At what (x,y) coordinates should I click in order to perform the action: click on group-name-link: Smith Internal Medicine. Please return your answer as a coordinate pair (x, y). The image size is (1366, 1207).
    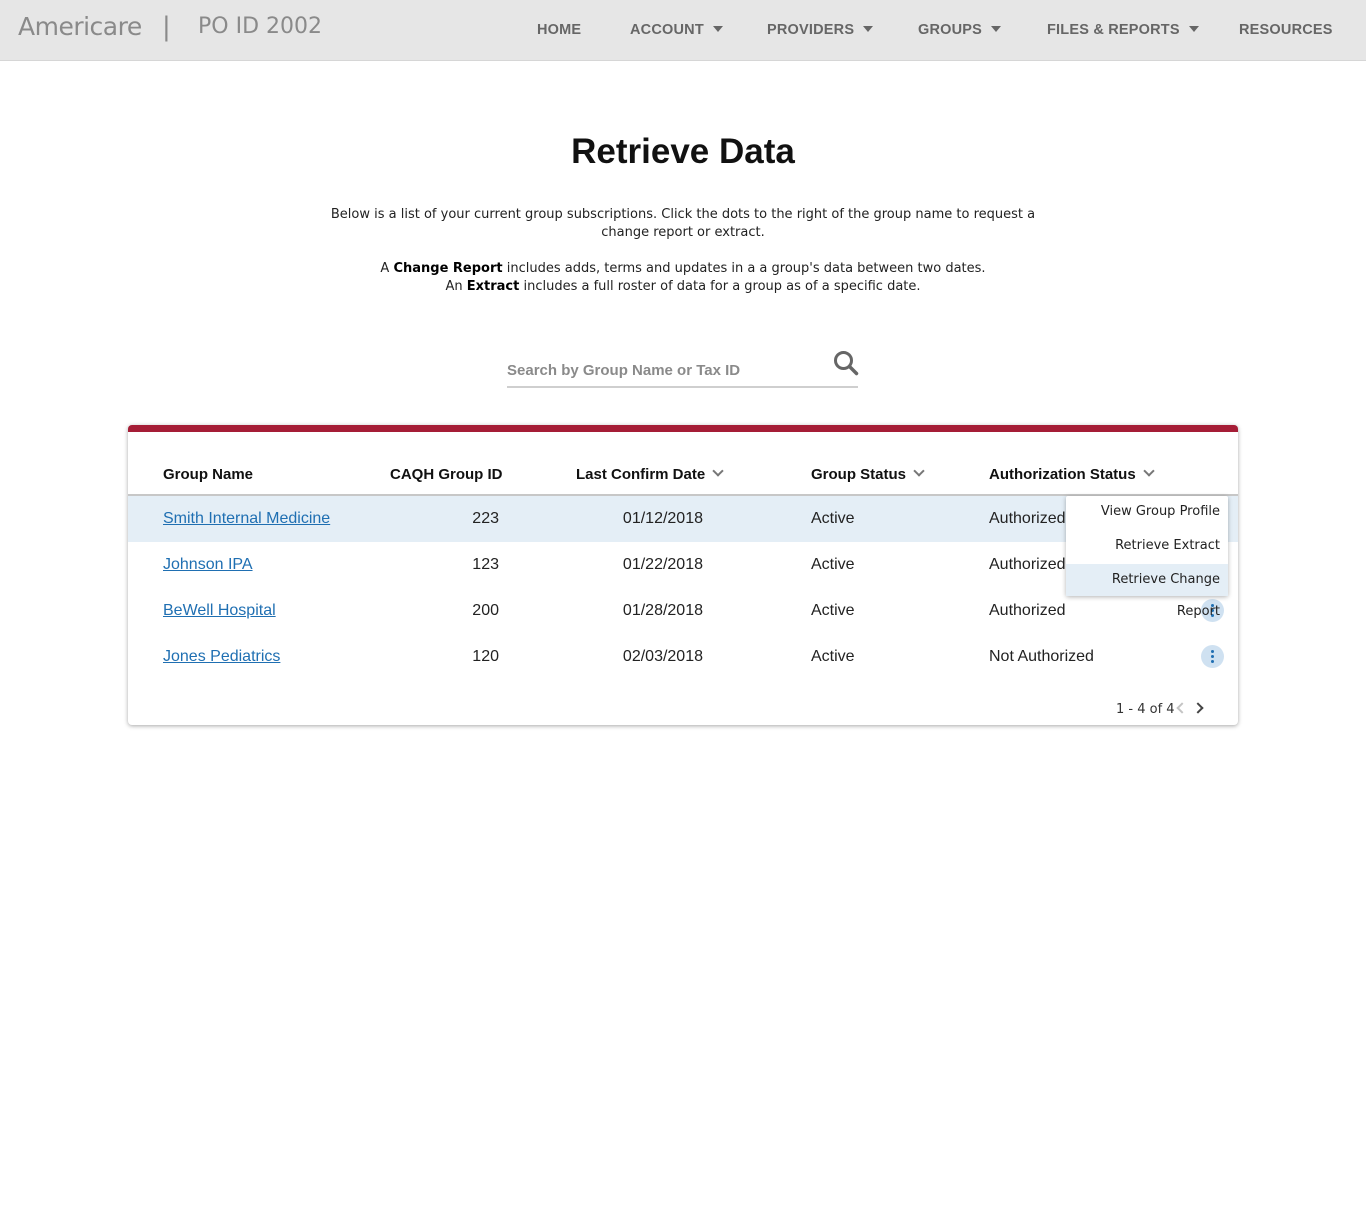
    Looking at the image, I should click on (246, 519).